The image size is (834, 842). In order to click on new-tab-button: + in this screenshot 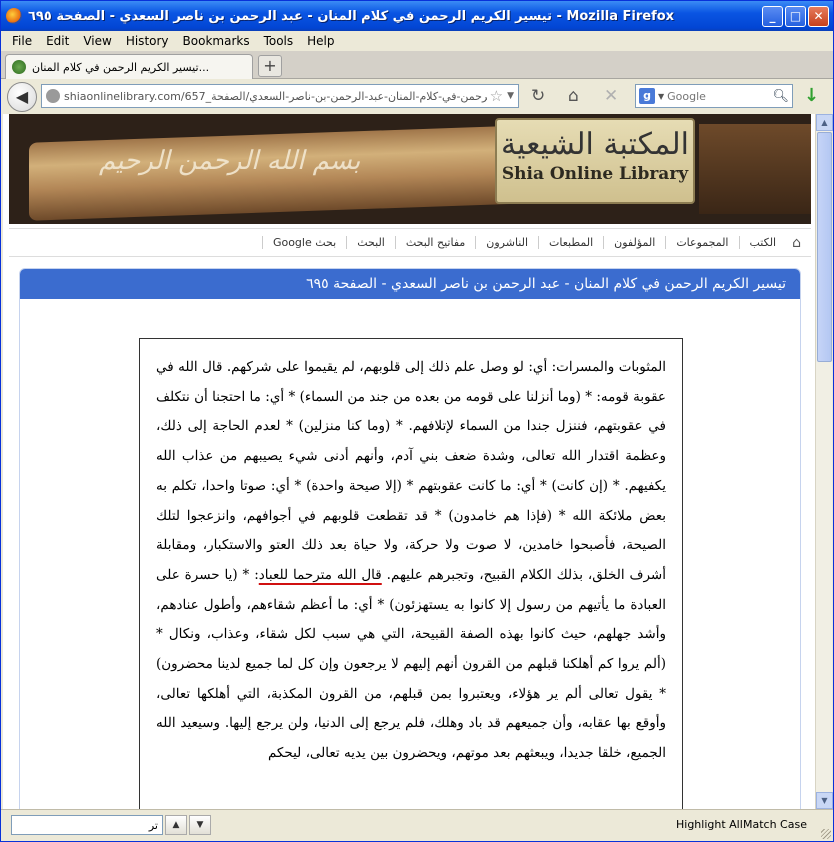, I will do `click(270, 66)`.